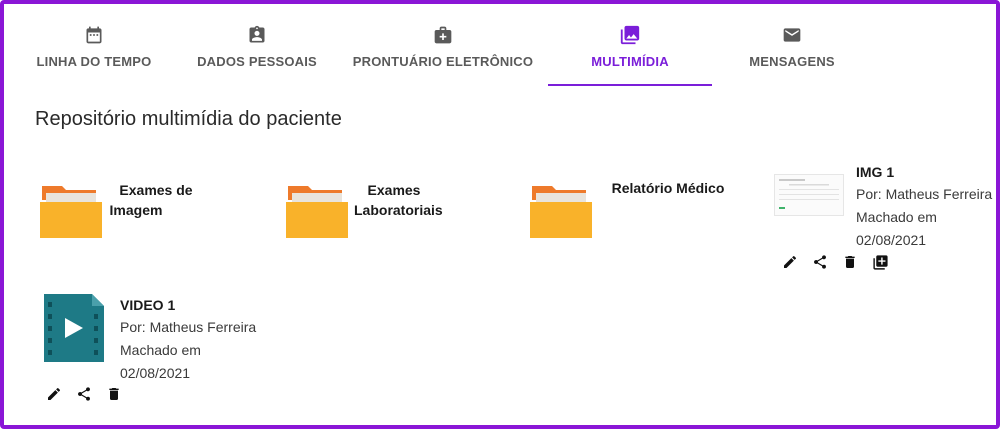 The image size is (1000, 429). I want to click on tab-linha-do-tempo: LINHA DO TEMPO, so click(94, 47).